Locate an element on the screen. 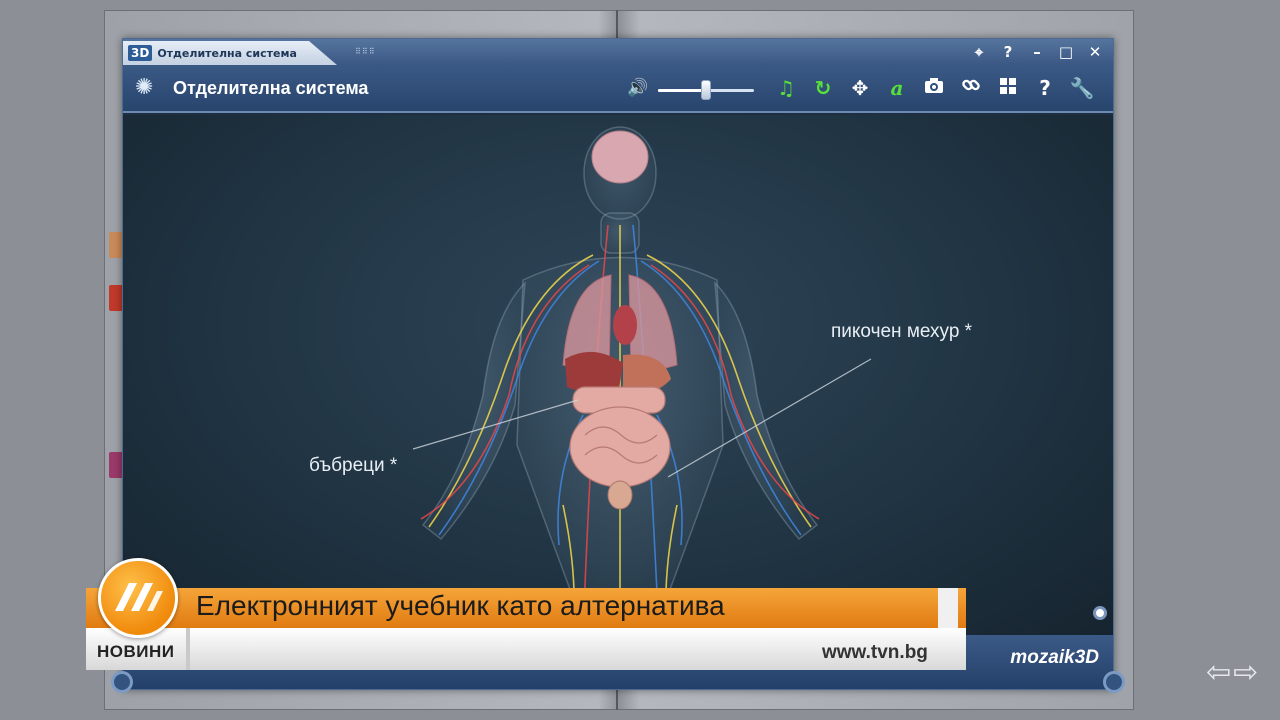  channel-url: www.tvn.bg is located at coordinates (875, 652).